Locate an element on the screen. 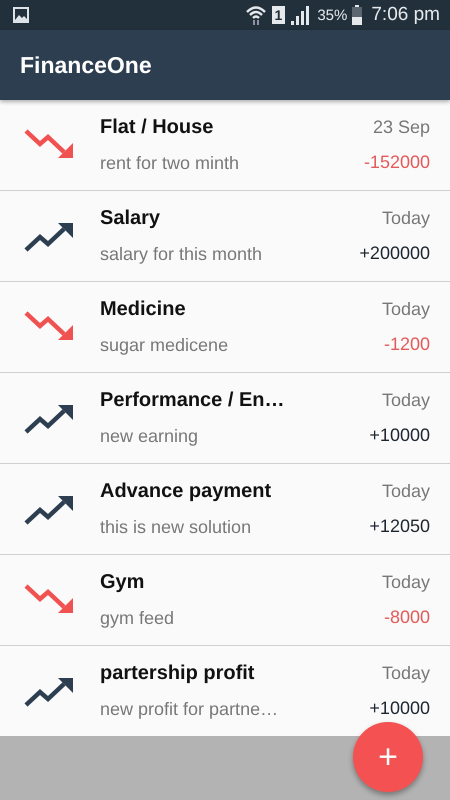  transaction-row: Medicine sugar medicene Today -1200 is located at coordinates (225, 327).